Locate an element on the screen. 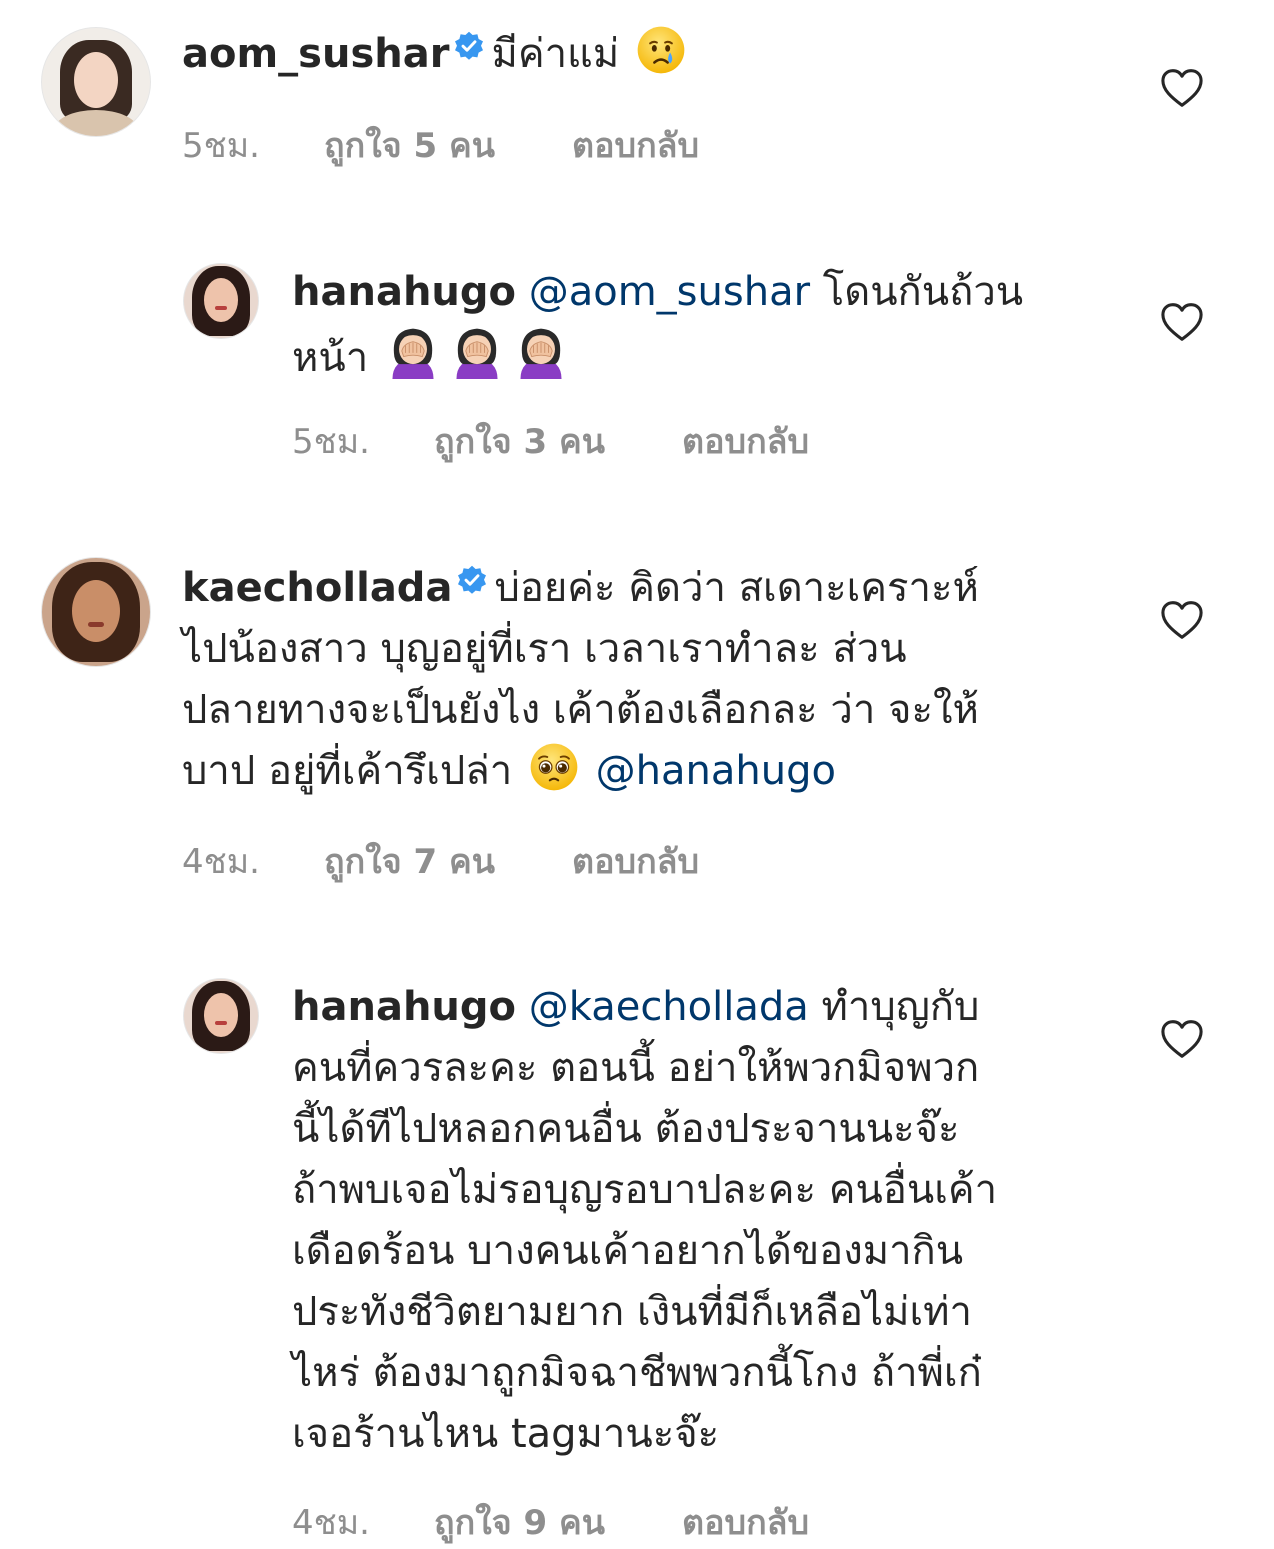 Image resolution: width=1274 pixels, height=1549 pixels. comment-meta: 5ชม. ถูกใจ 3 คน ตอบกลับ is located at coordinates (550, 441).